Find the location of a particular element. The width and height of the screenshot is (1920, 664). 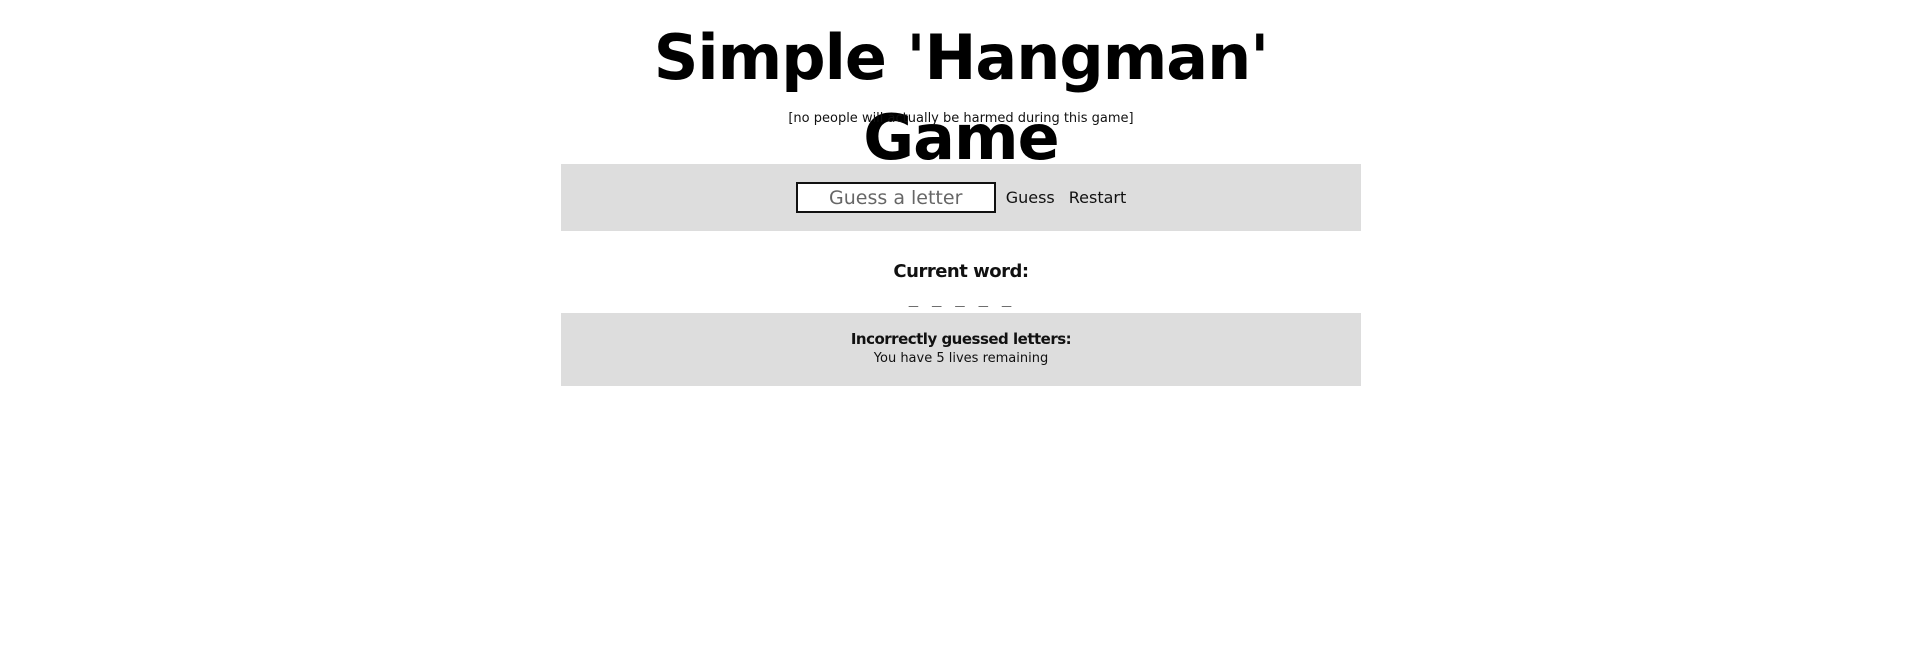

lives-remaining: You have 5 lives remaining is located at coordinates (961, 358).